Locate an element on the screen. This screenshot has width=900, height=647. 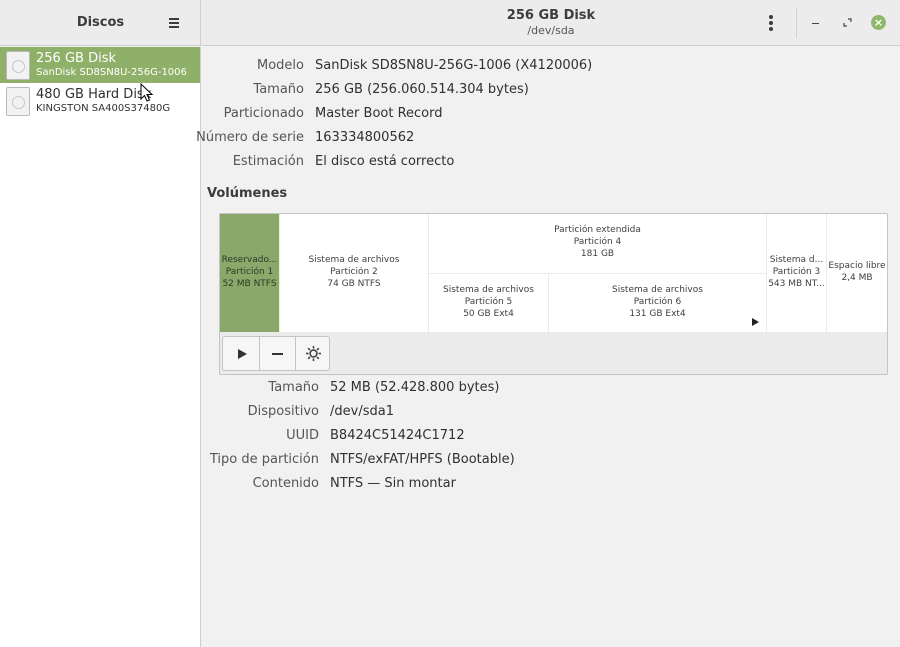
close-button: × is located at coordinates (879, 23).